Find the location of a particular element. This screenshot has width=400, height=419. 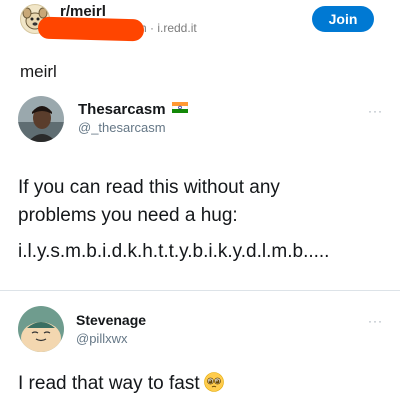

tweet-author-handle: @pillxwx is located at coordinates (102, 338).